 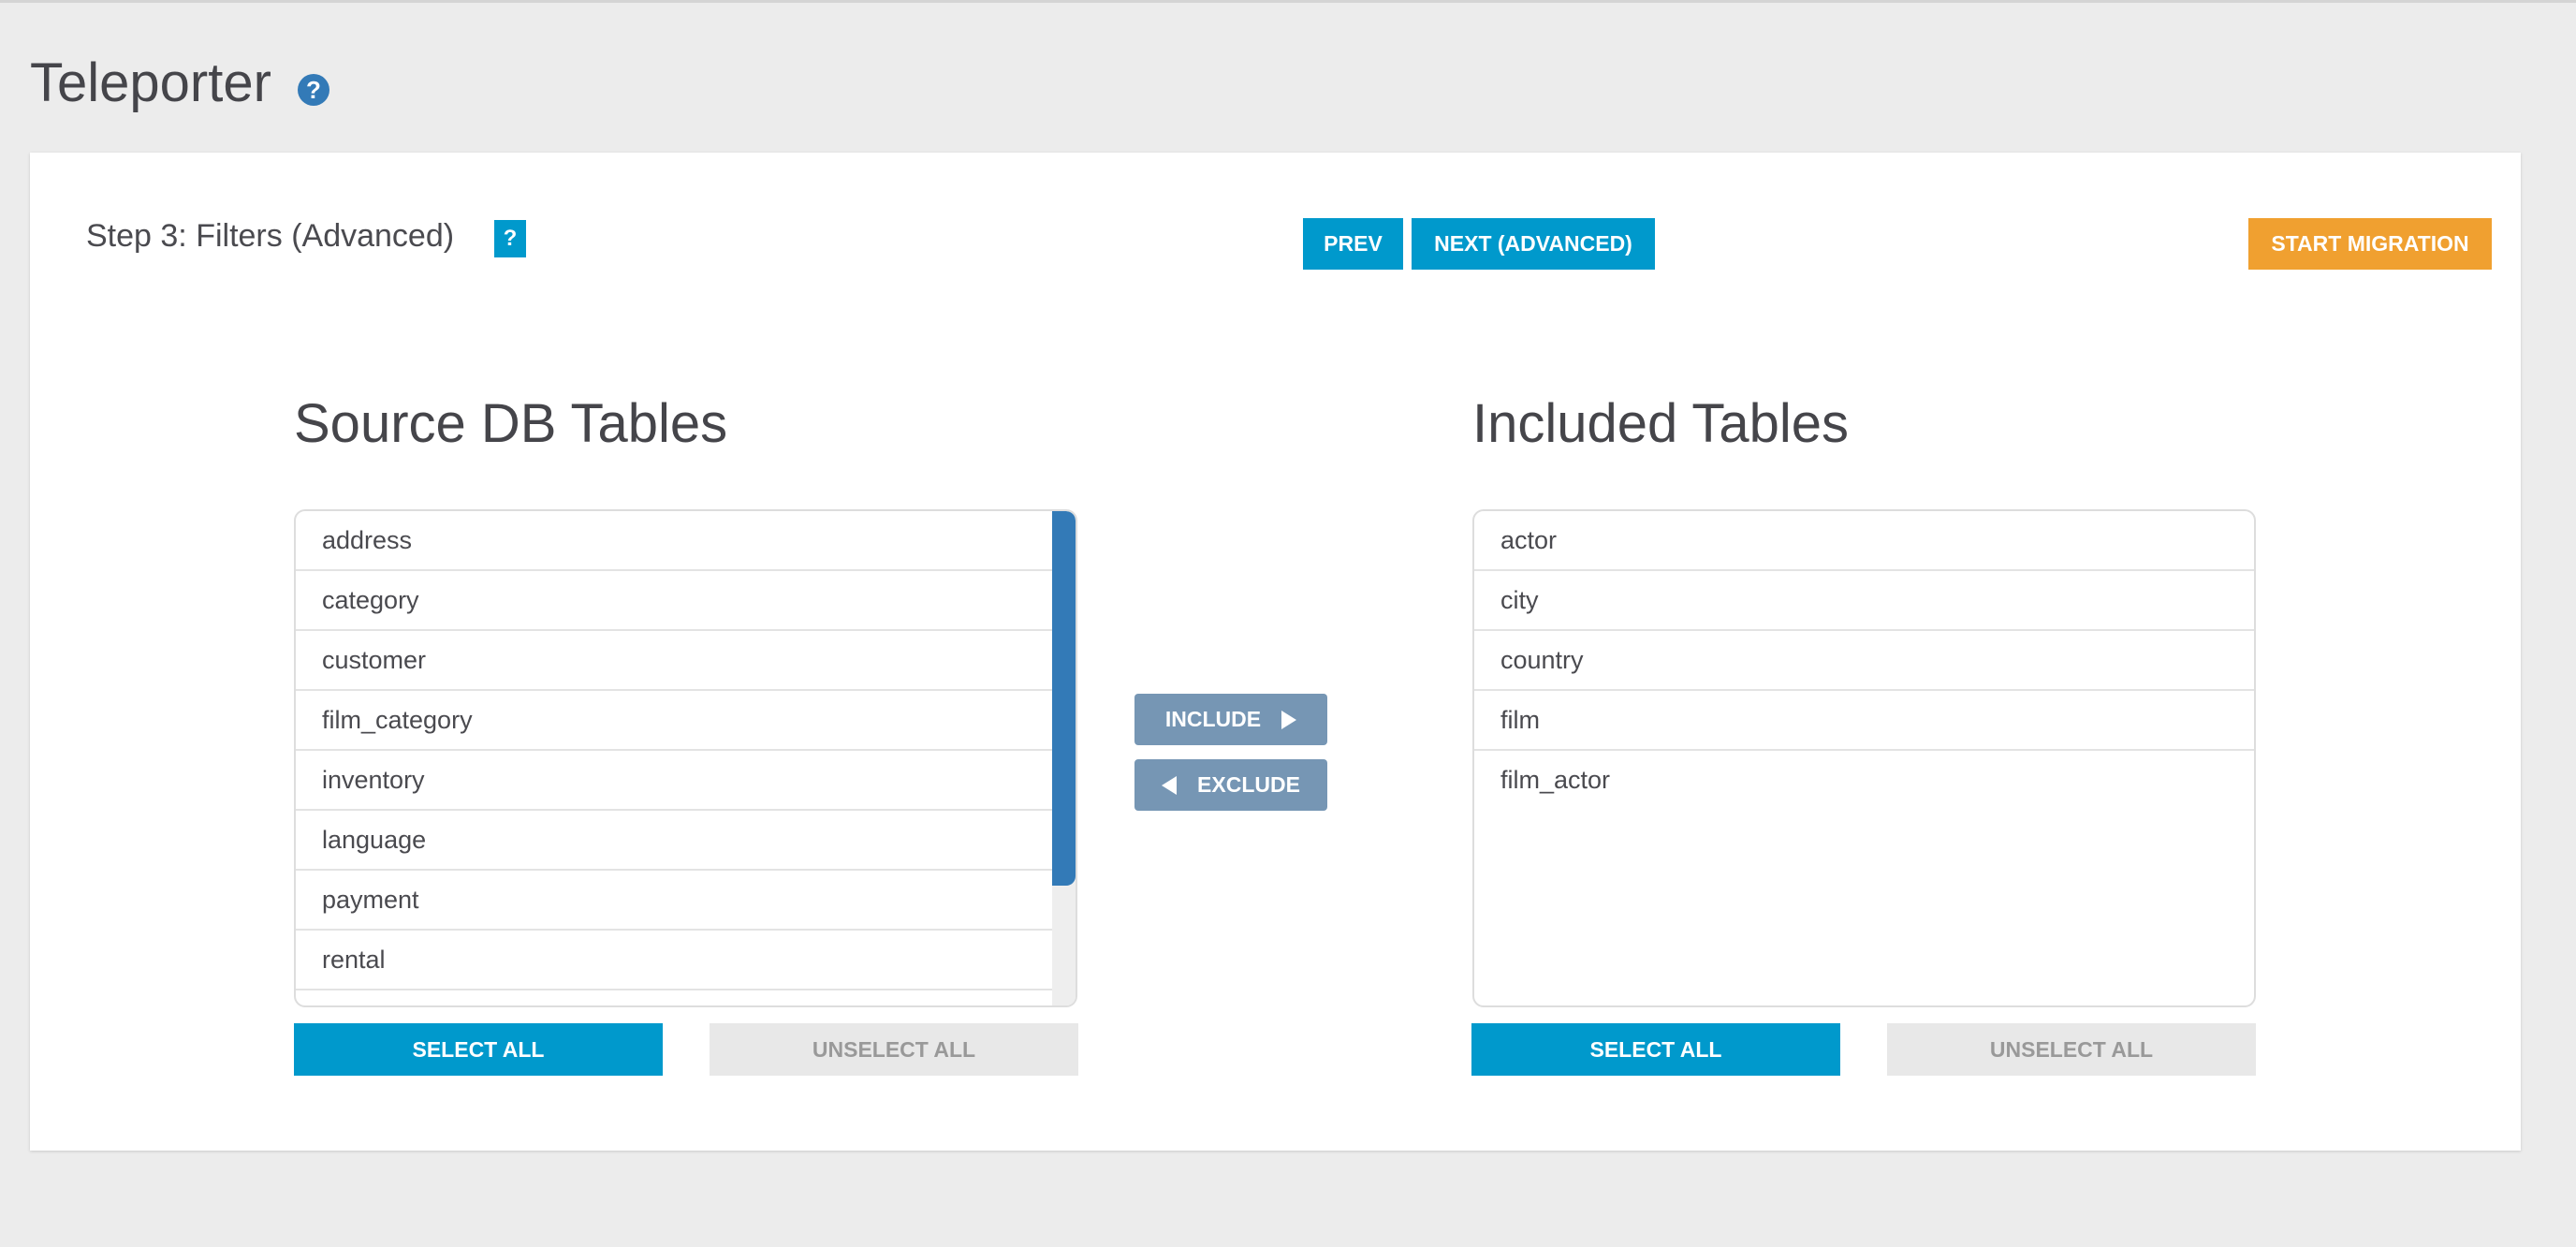 What do you see at coordinates (1289, 719) in the screenshot?
I see `arrow-right-icon` at bounding box center [1289, 719].